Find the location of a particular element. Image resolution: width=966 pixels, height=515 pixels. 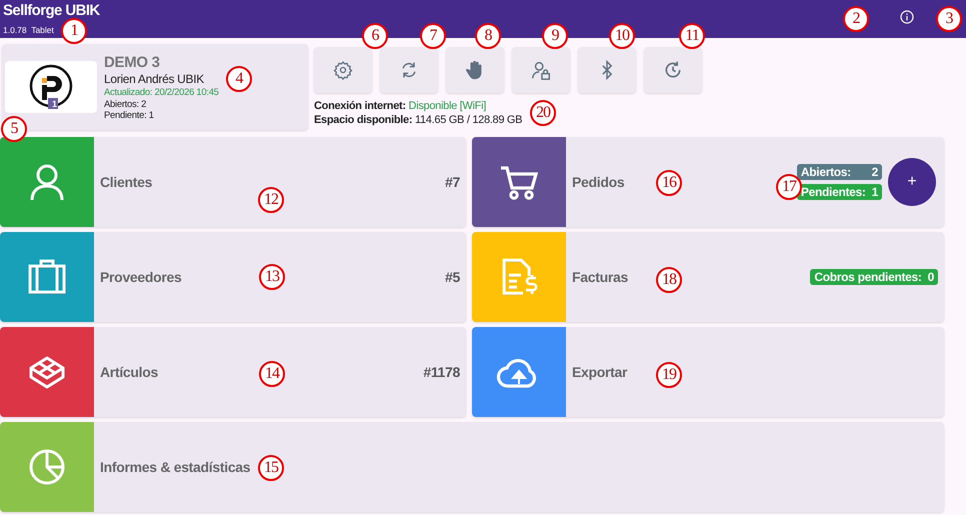

settings-icon is located at coordinates (343, 70).